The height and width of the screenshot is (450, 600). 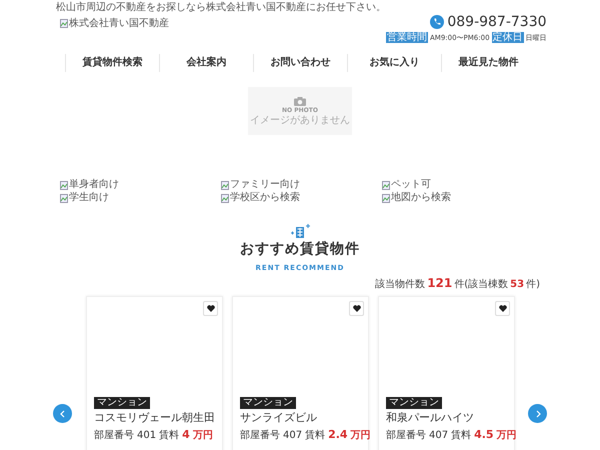 What do you see at coordinates (421, 198) in the screenshot?
I see `link-alt-text: 地図から検索` at bounding box center [421, 198].